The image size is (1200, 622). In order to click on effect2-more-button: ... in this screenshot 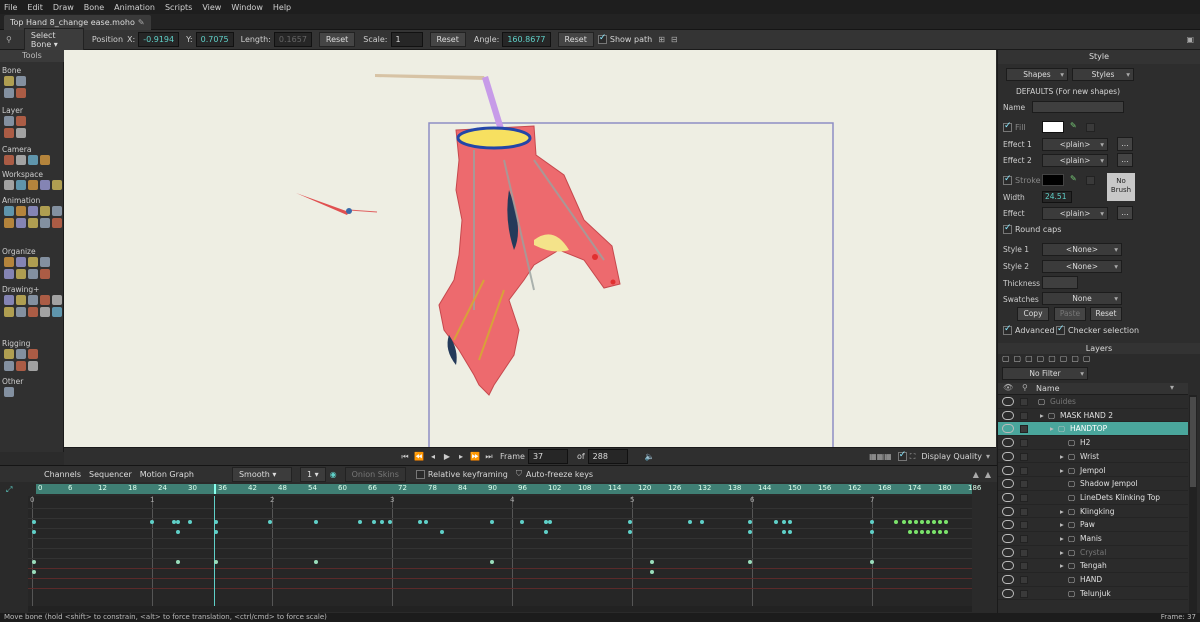, I will do `click(1125, 160)`.